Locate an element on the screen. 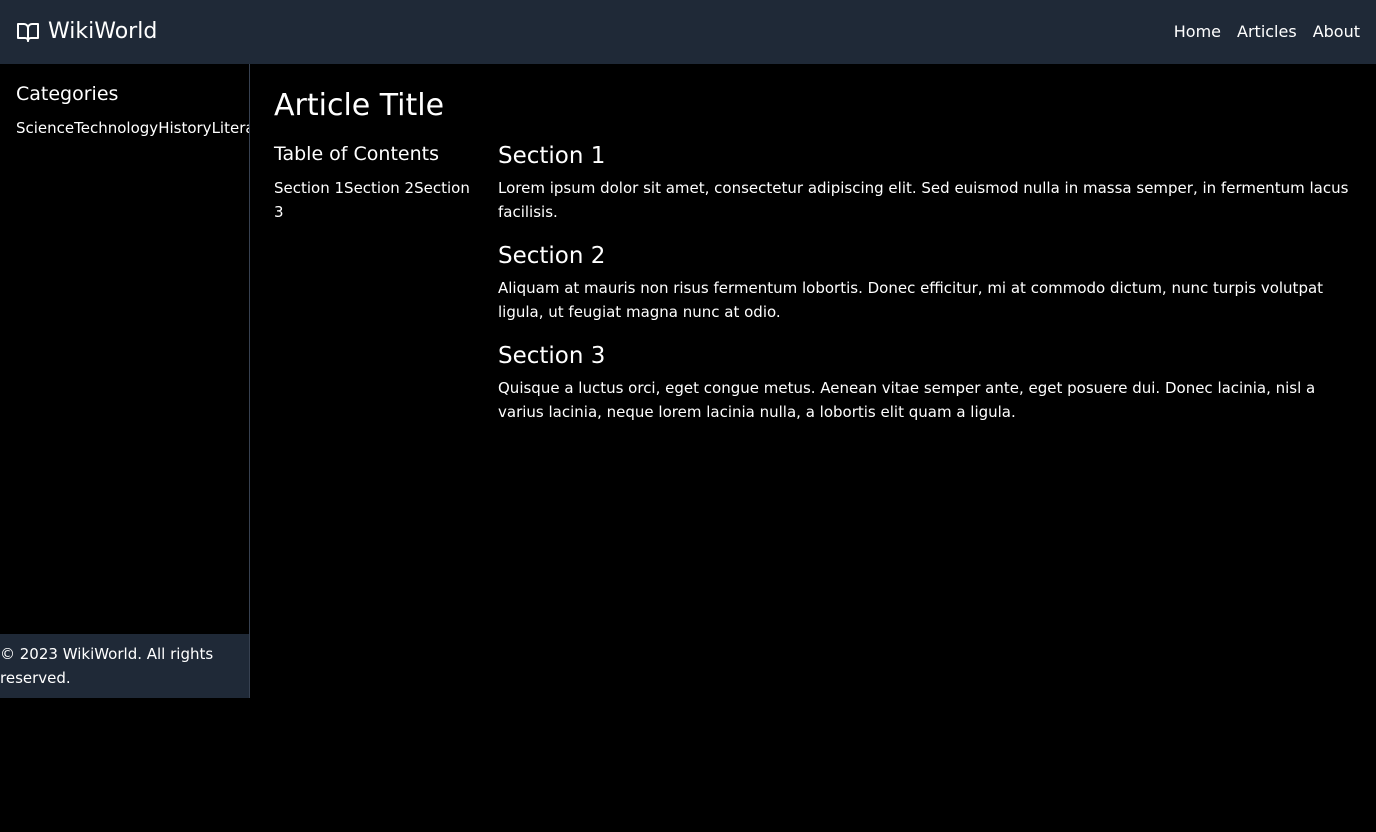 This screenshot has height=832, width=1376. brand-link: WikiWorld is located at coordinates (86, 32).